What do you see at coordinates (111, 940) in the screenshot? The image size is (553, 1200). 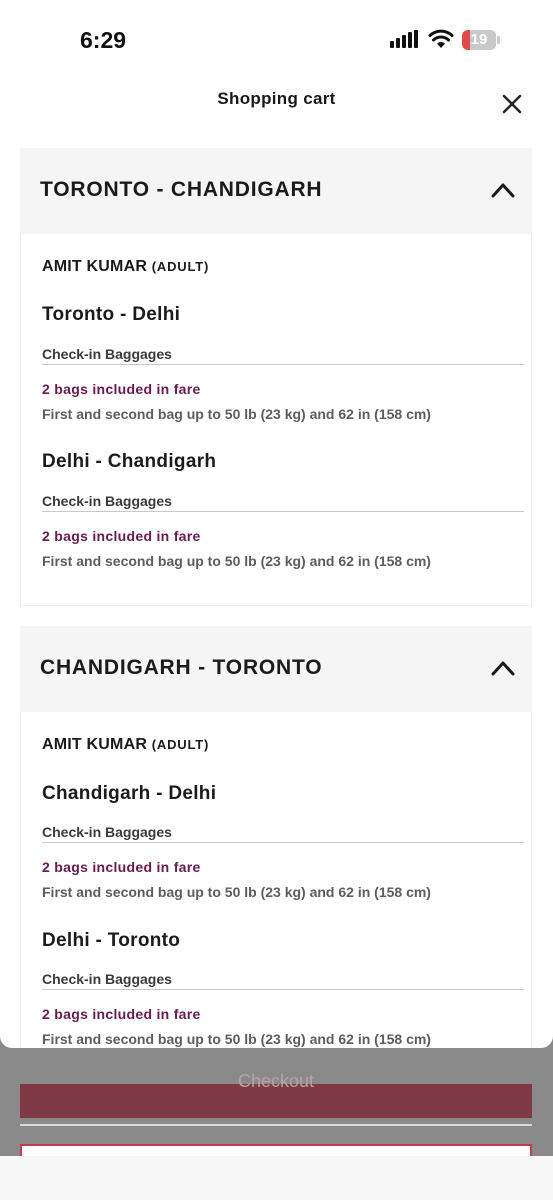 I see `leg-title: Delhi - Toronto` at bounding box center [111, 940].